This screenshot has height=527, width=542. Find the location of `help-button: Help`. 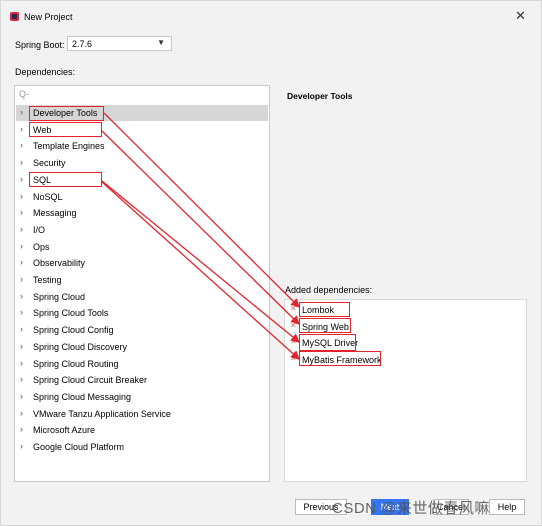

help-button: Help is located at coordinates (507, 507).